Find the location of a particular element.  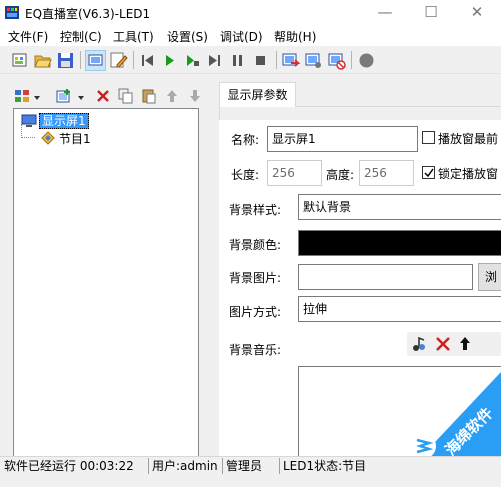

bg-image-field is located at coordinates (385, 277).